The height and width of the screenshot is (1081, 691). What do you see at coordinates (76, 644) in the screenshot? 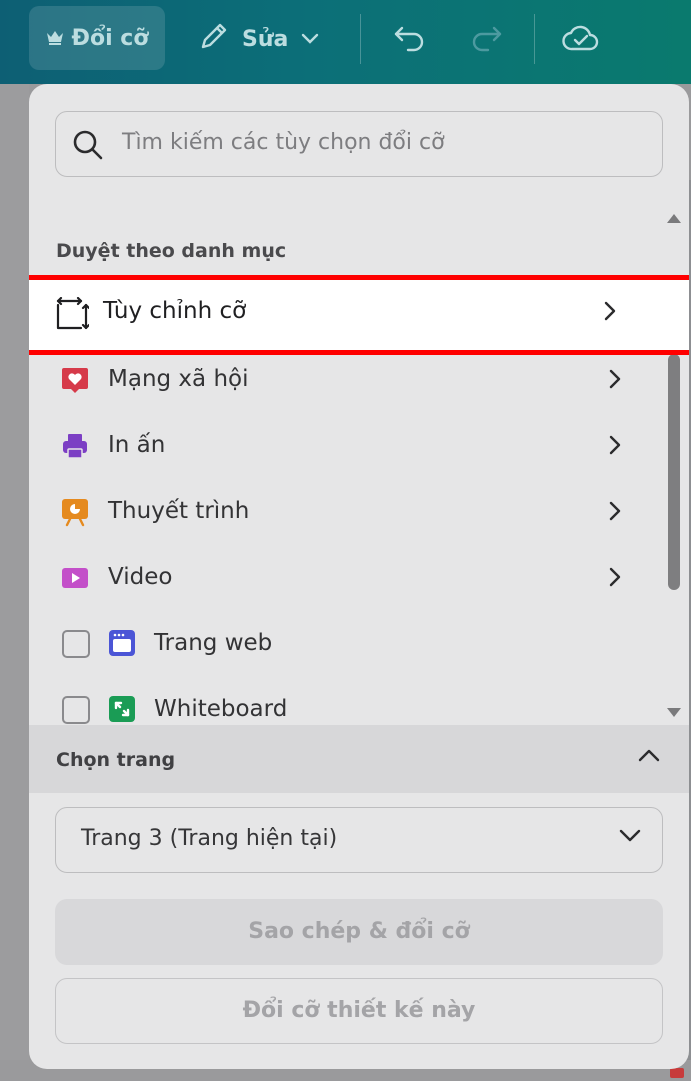
I see `webpage-checkbox` at bounding box center [76, 644].